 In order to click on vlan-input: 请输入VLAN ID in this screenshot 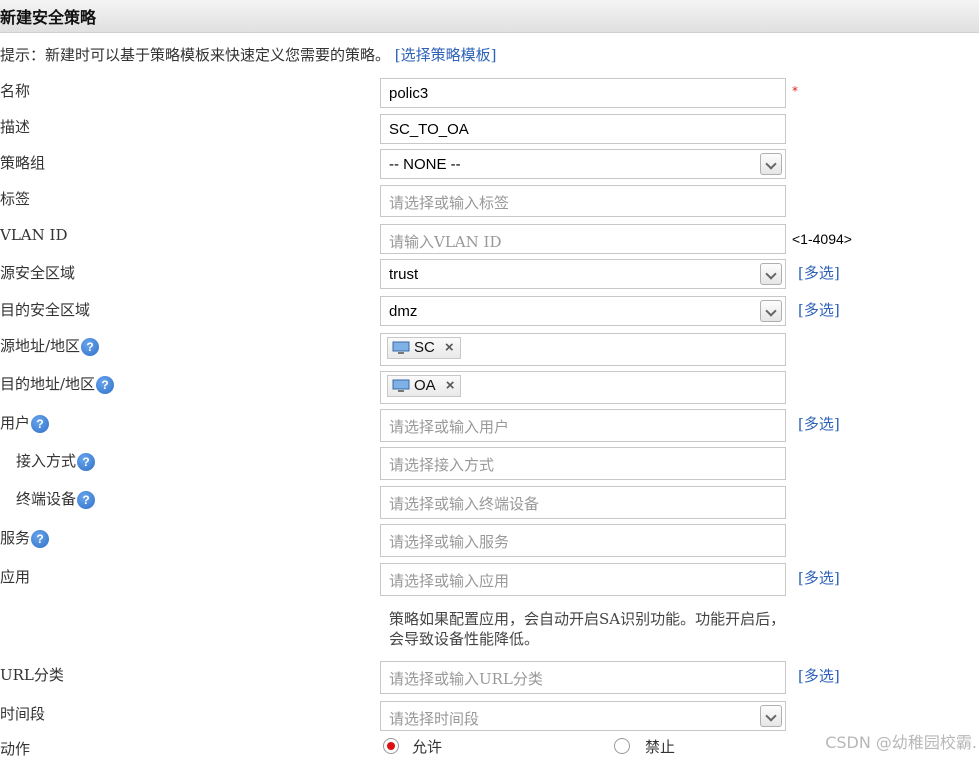, I will do `click(583, 239)`.